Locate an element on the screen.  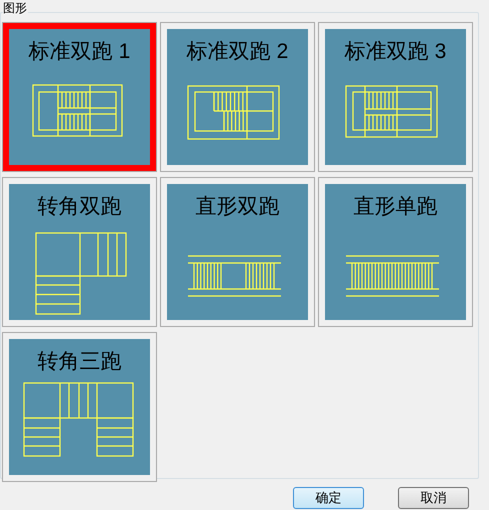
stair-type-tile: 标准双跑 1 is located at coordinates (79, 97).